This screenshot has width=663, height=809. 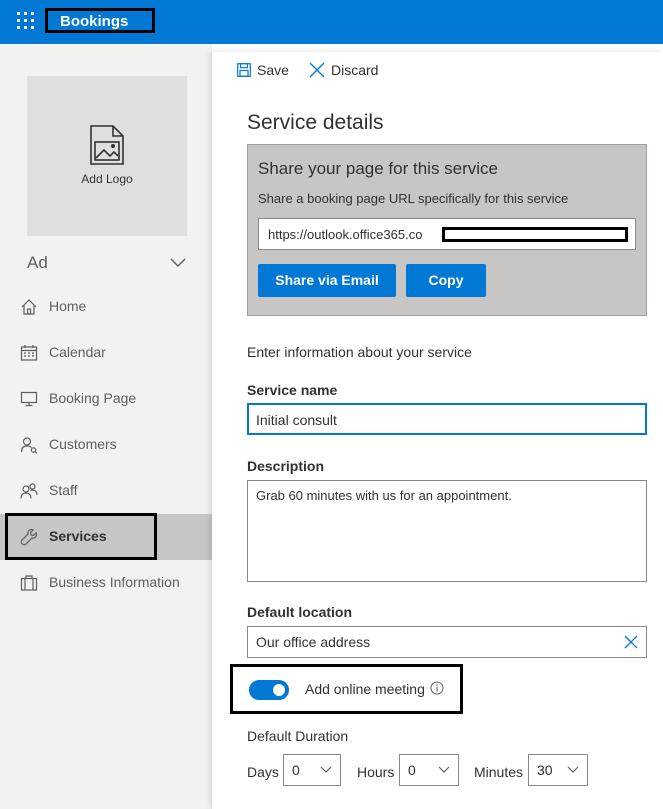 I want to click on minutes-value: 30, so click(x=545, y=770).